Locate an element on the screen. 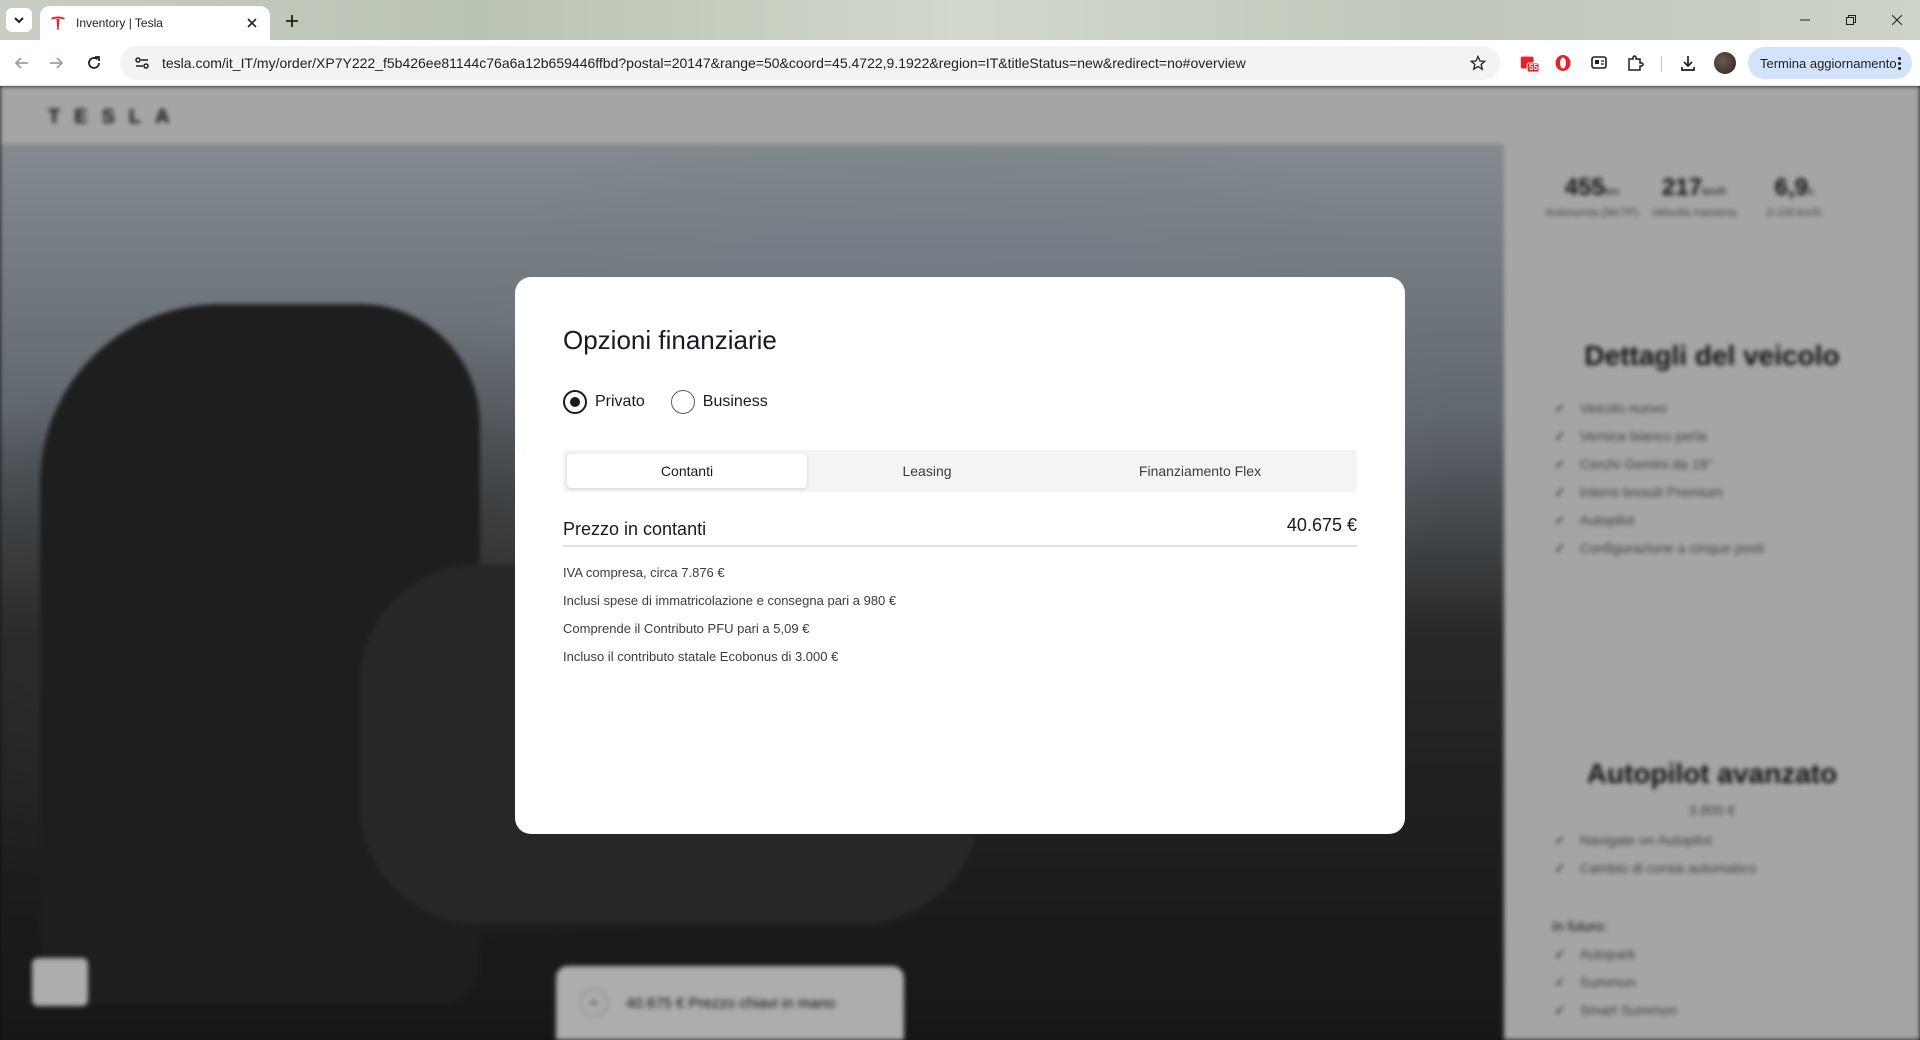  radio-label: Business is located at coordinates (735, 401).